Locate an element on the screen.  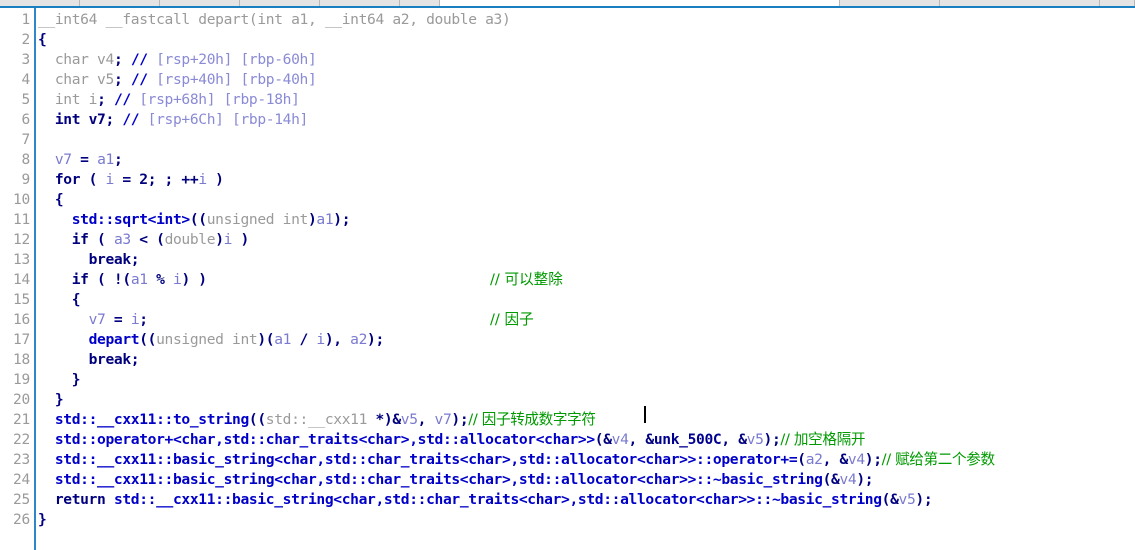
code-line: std::sqrt<int>((unsigned int)a1); is located at coordinates (194, 220).